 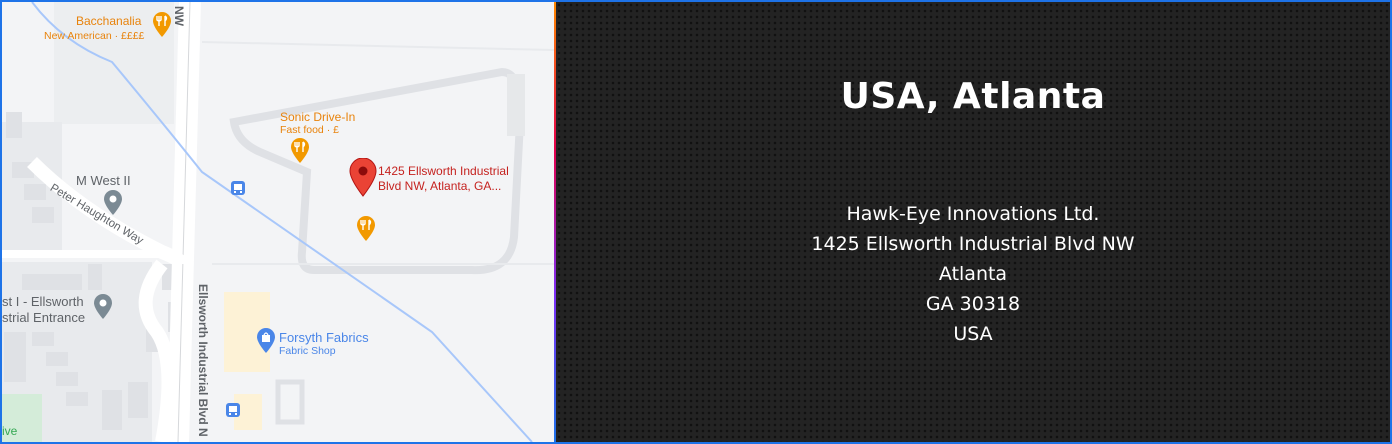 What do you see at coordinates (317, 117) in the screenshot?
I see `place-label-sonic: Sonic Drive-In` at bounding box center [317, 117].